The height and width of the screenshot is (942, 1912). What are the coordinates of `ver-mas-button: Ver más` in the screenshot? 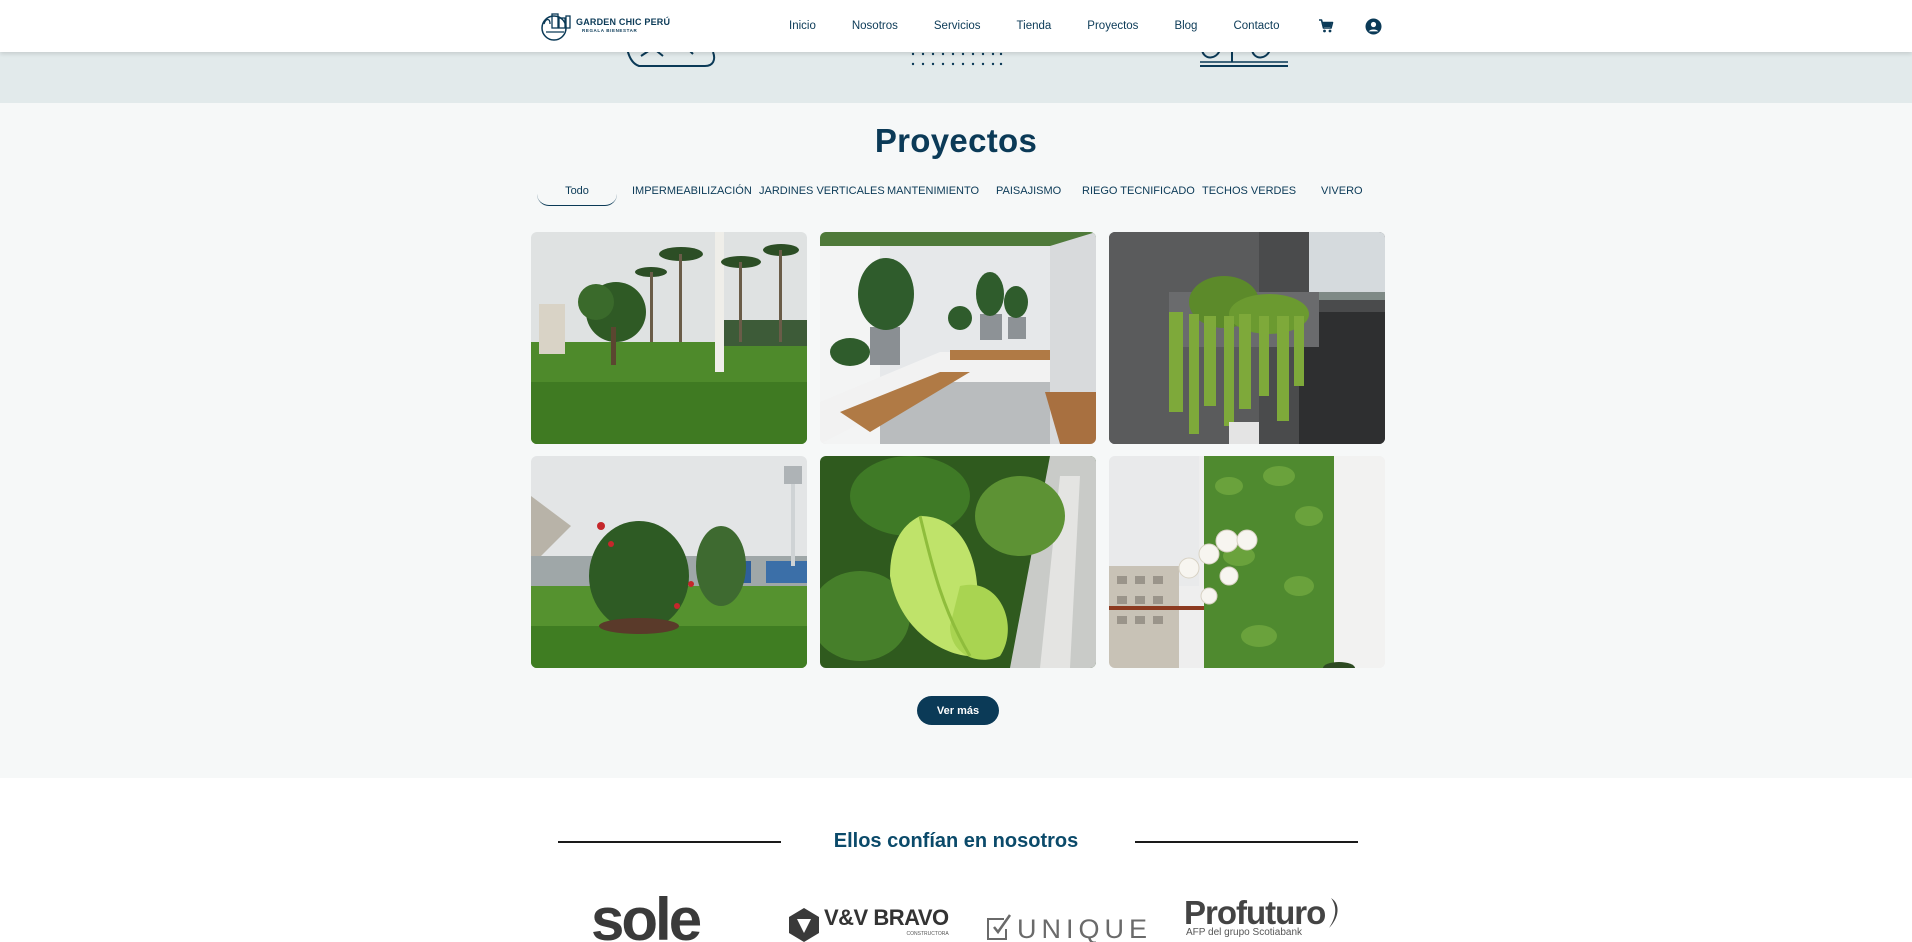 It's located at (958, 710).